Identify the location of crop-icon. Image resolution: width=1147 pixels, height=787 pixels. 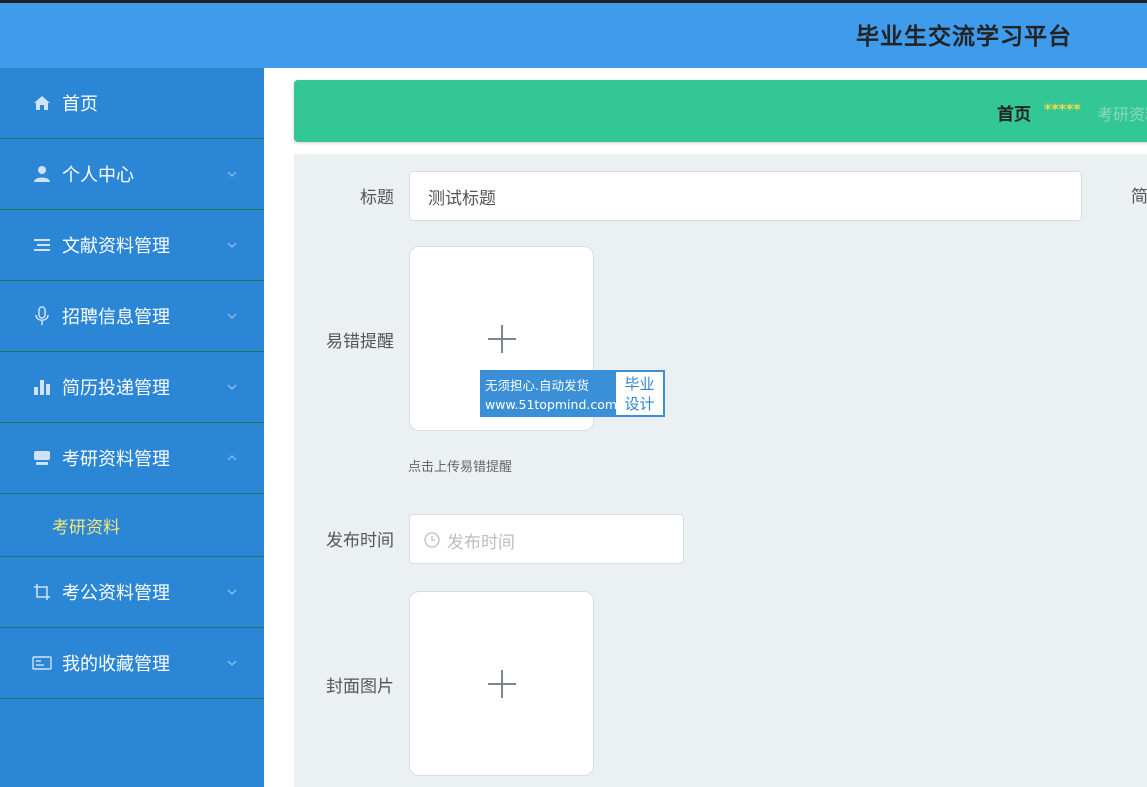
(42, 592).